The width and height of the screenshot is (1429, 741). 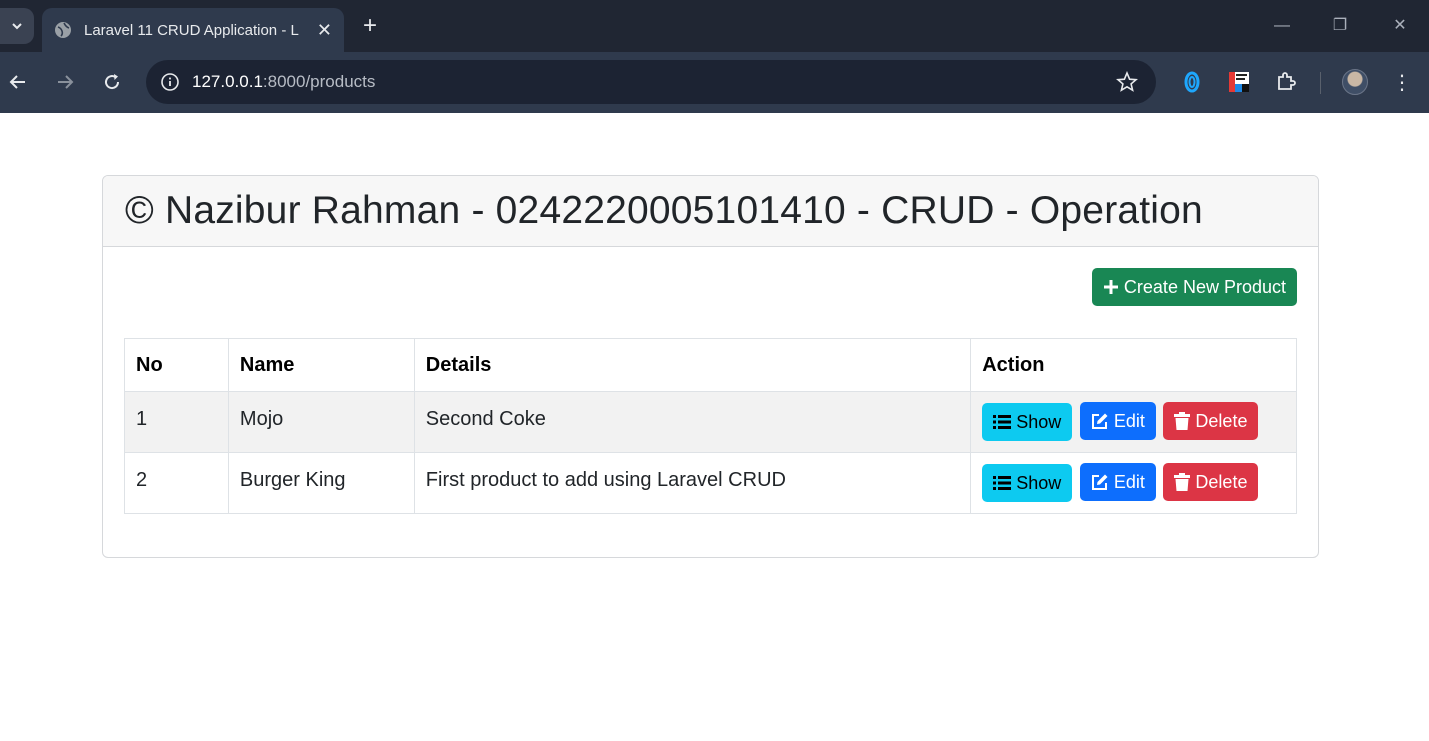 I want to click on address-bar: 127.0.0.1:8000/products, so click(x=651, y=82).